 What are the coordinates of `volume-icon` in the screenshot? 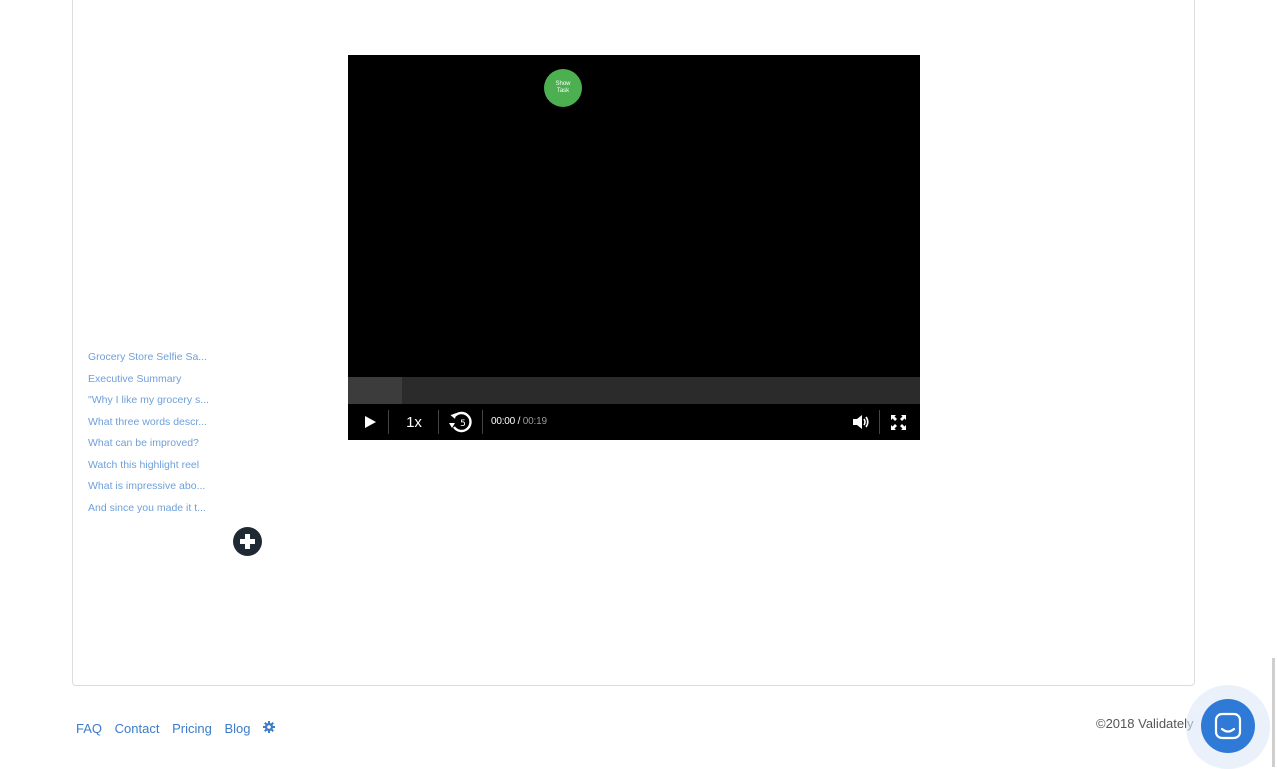 It's located at (861, 422).